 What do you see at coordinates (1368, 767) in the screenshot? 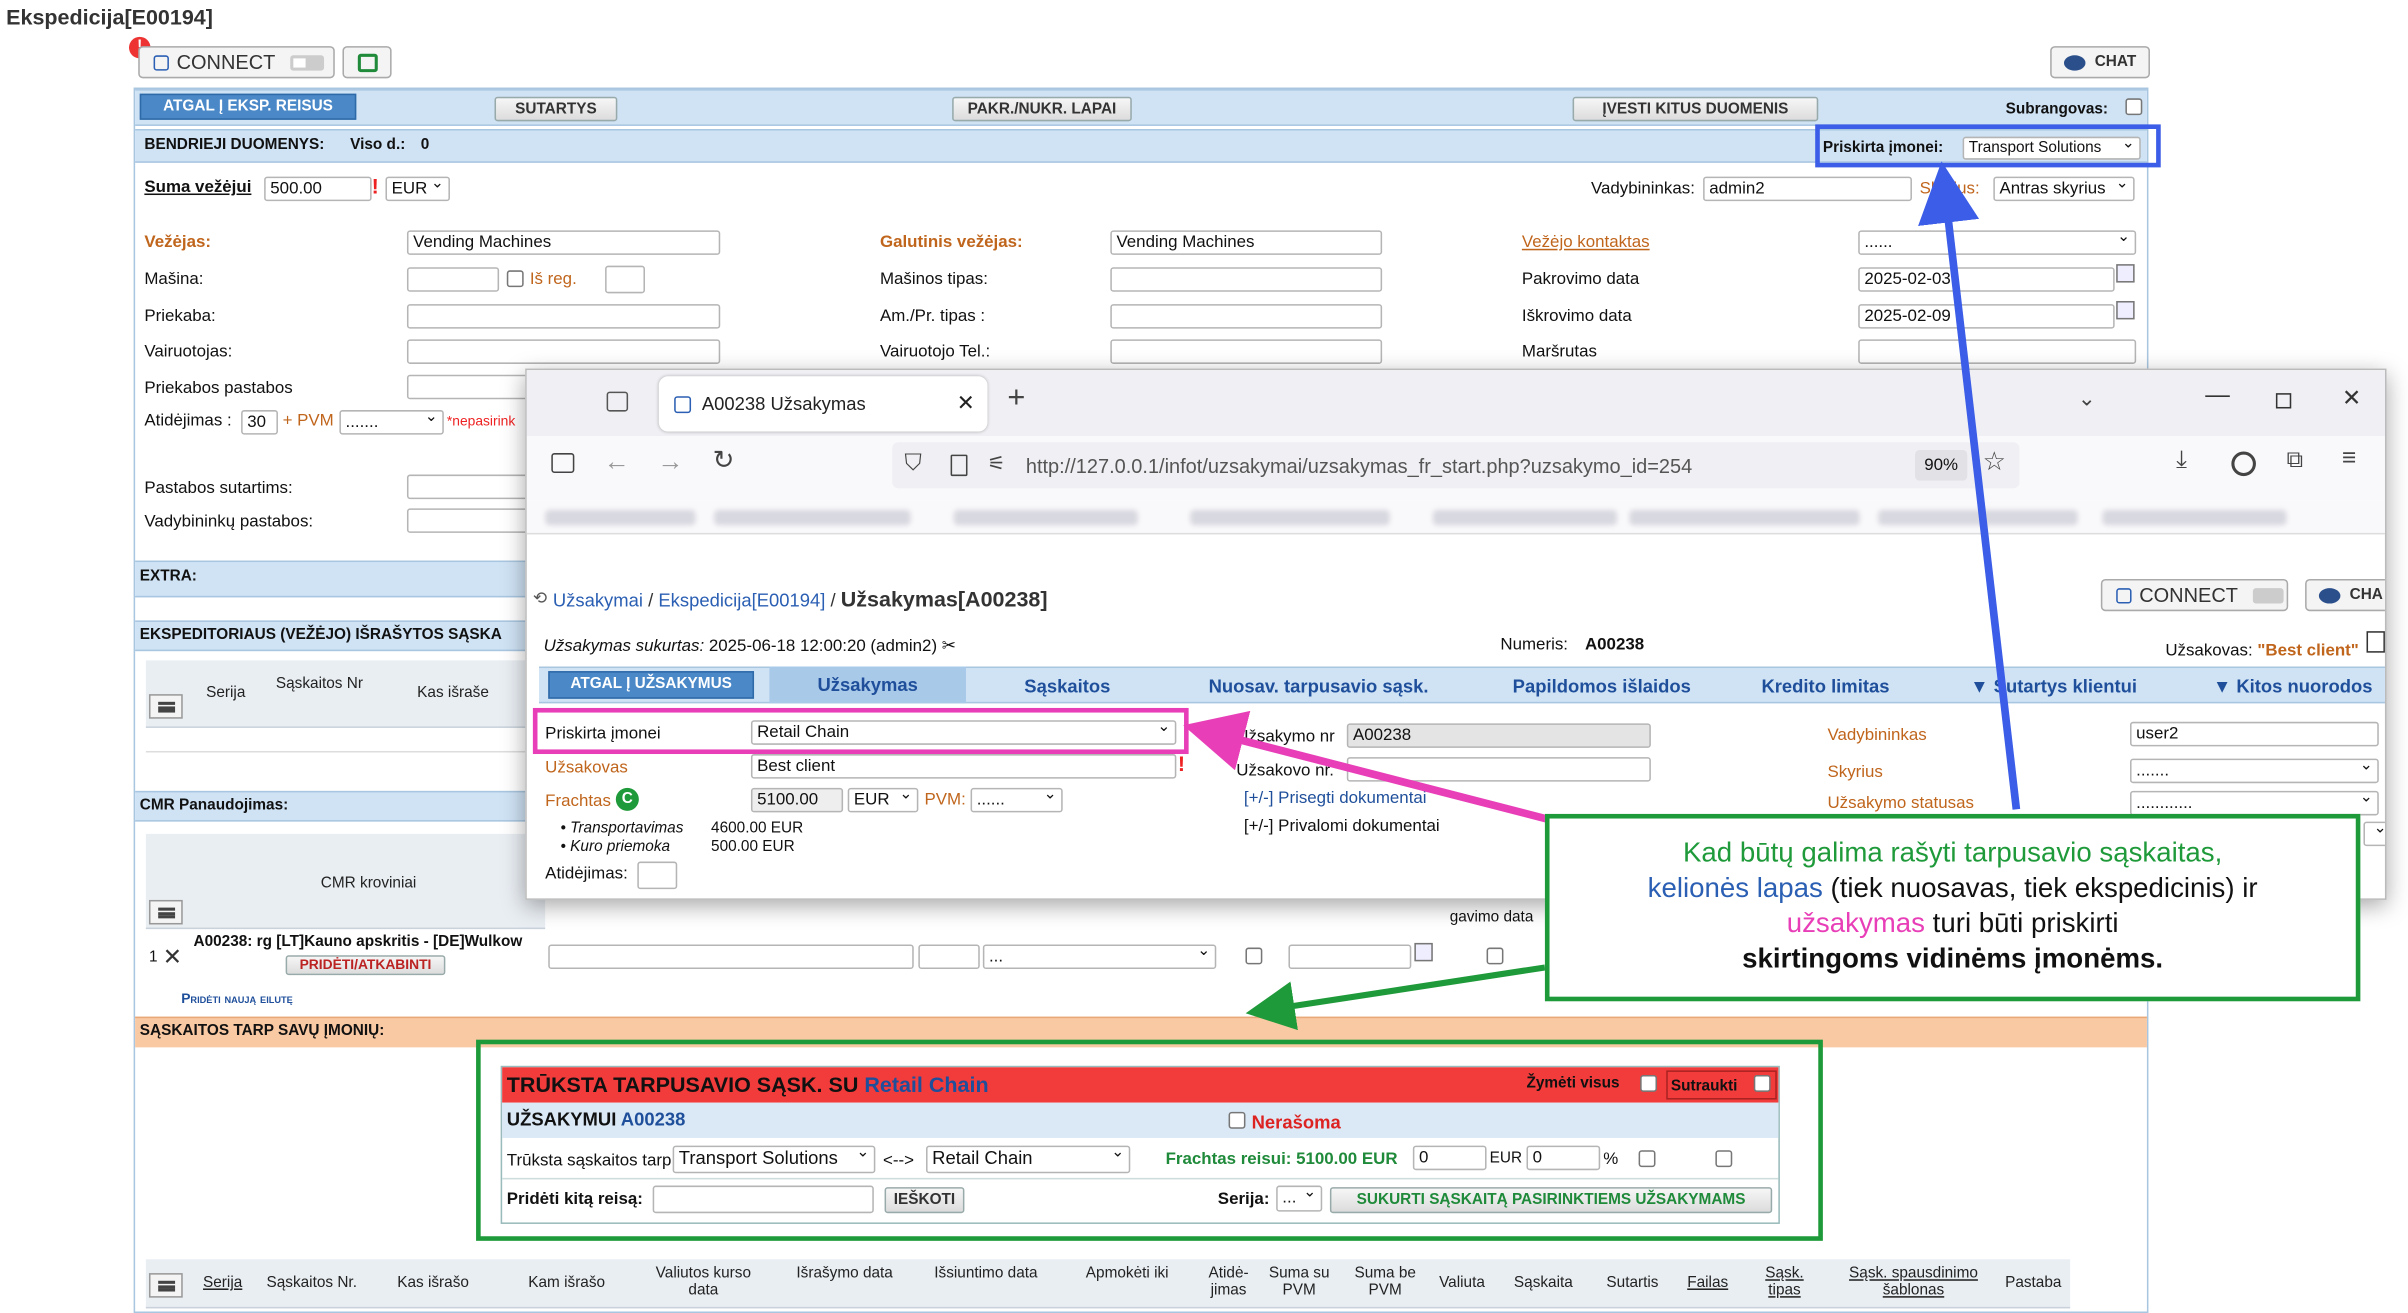
I see `pink-arrow` at bounding box center [1368, 767].